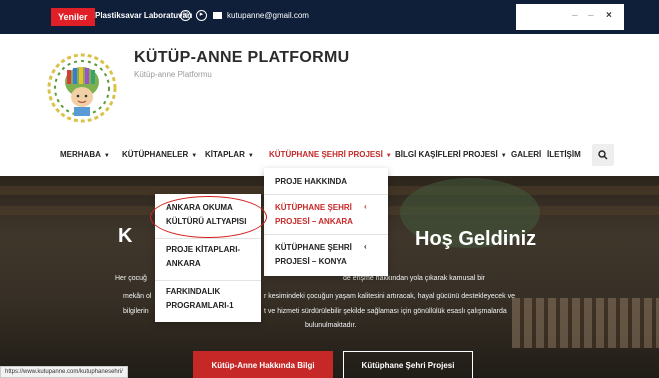  I want to click on about-button: Kütüp-Anne Hakkında Bilgi, so click(263, 364).